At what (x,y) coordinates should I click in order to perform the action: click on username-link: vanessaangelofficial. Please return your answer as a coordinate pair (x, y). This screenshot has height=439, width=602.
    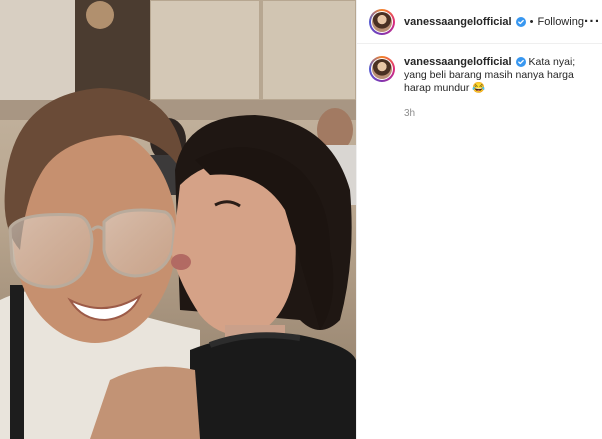
    Looking at the image, I should click on (458, 22).